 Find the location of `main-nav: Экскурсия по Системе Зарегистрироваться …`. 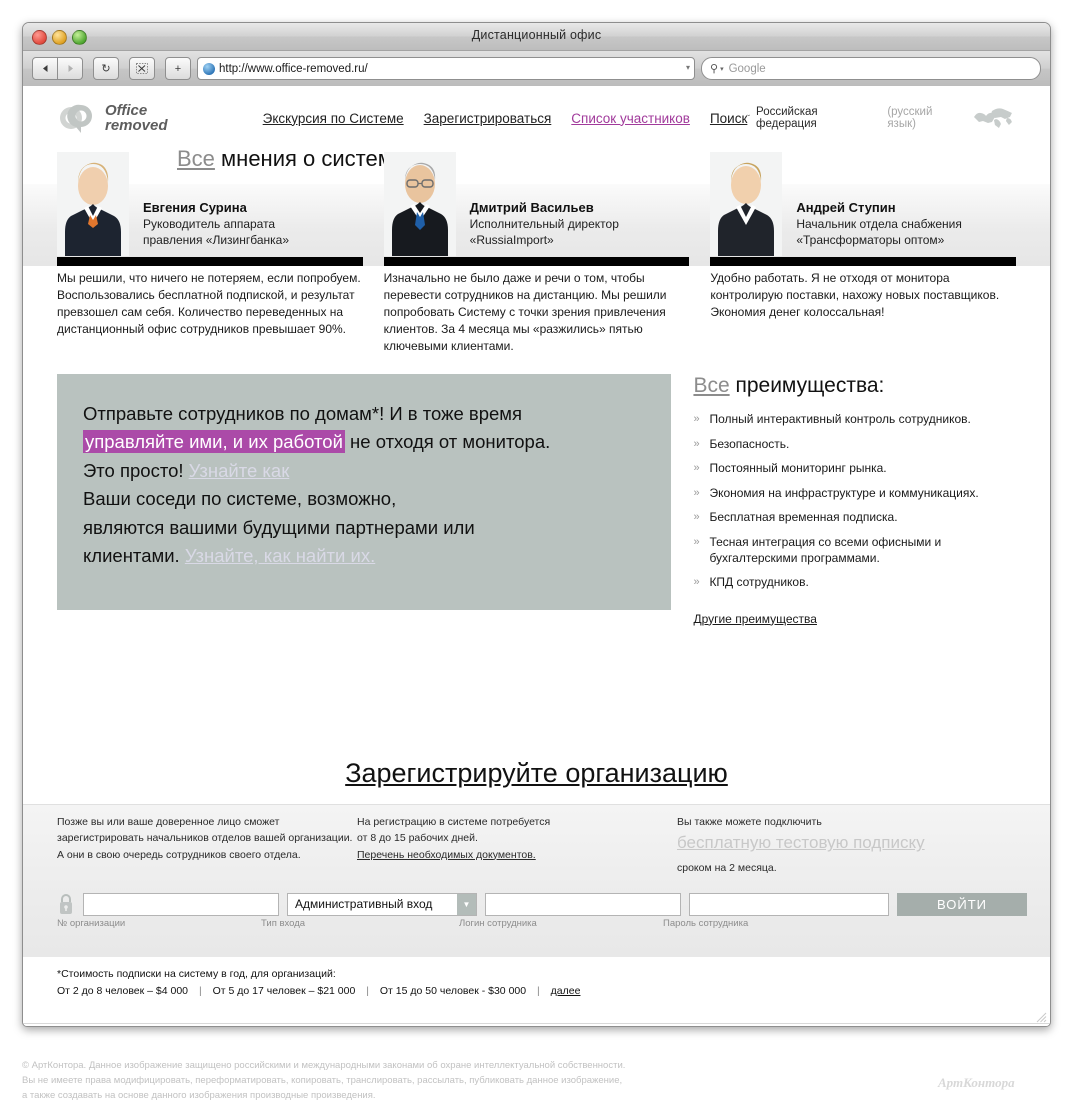

main-nav: Экскурсия по Системе Зарегистрироваться … is located at coordinates (505, 118).